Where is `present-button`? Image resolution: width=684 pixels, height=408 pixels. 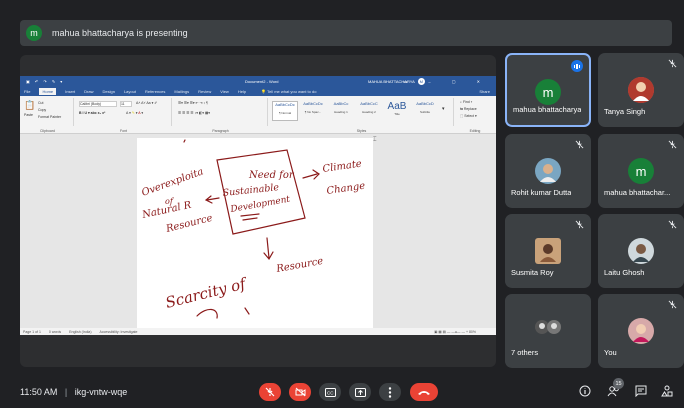 present-button is located at coordinates (360, 392).